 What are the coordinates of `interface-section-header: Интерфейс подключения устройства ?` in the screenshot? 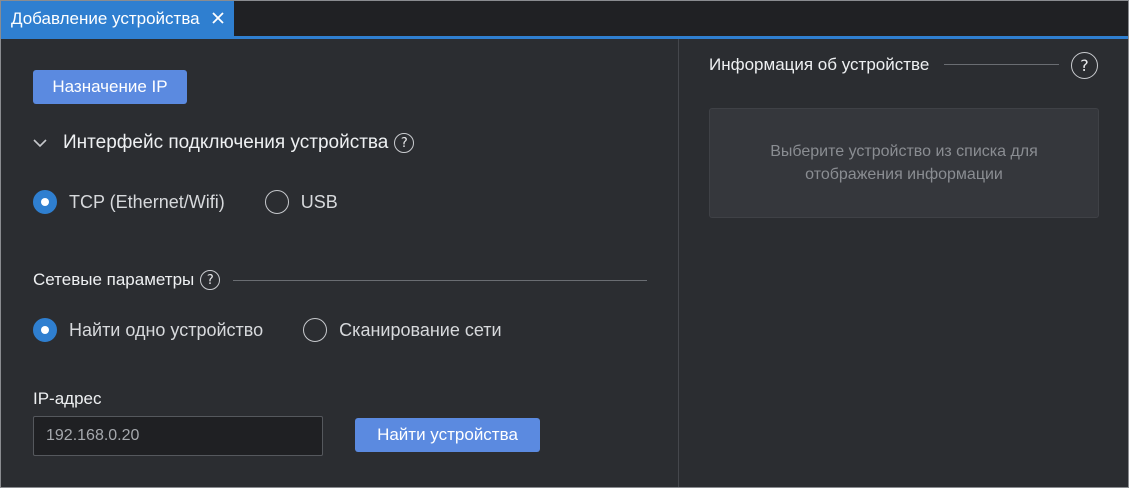 It's located at (224, 143).